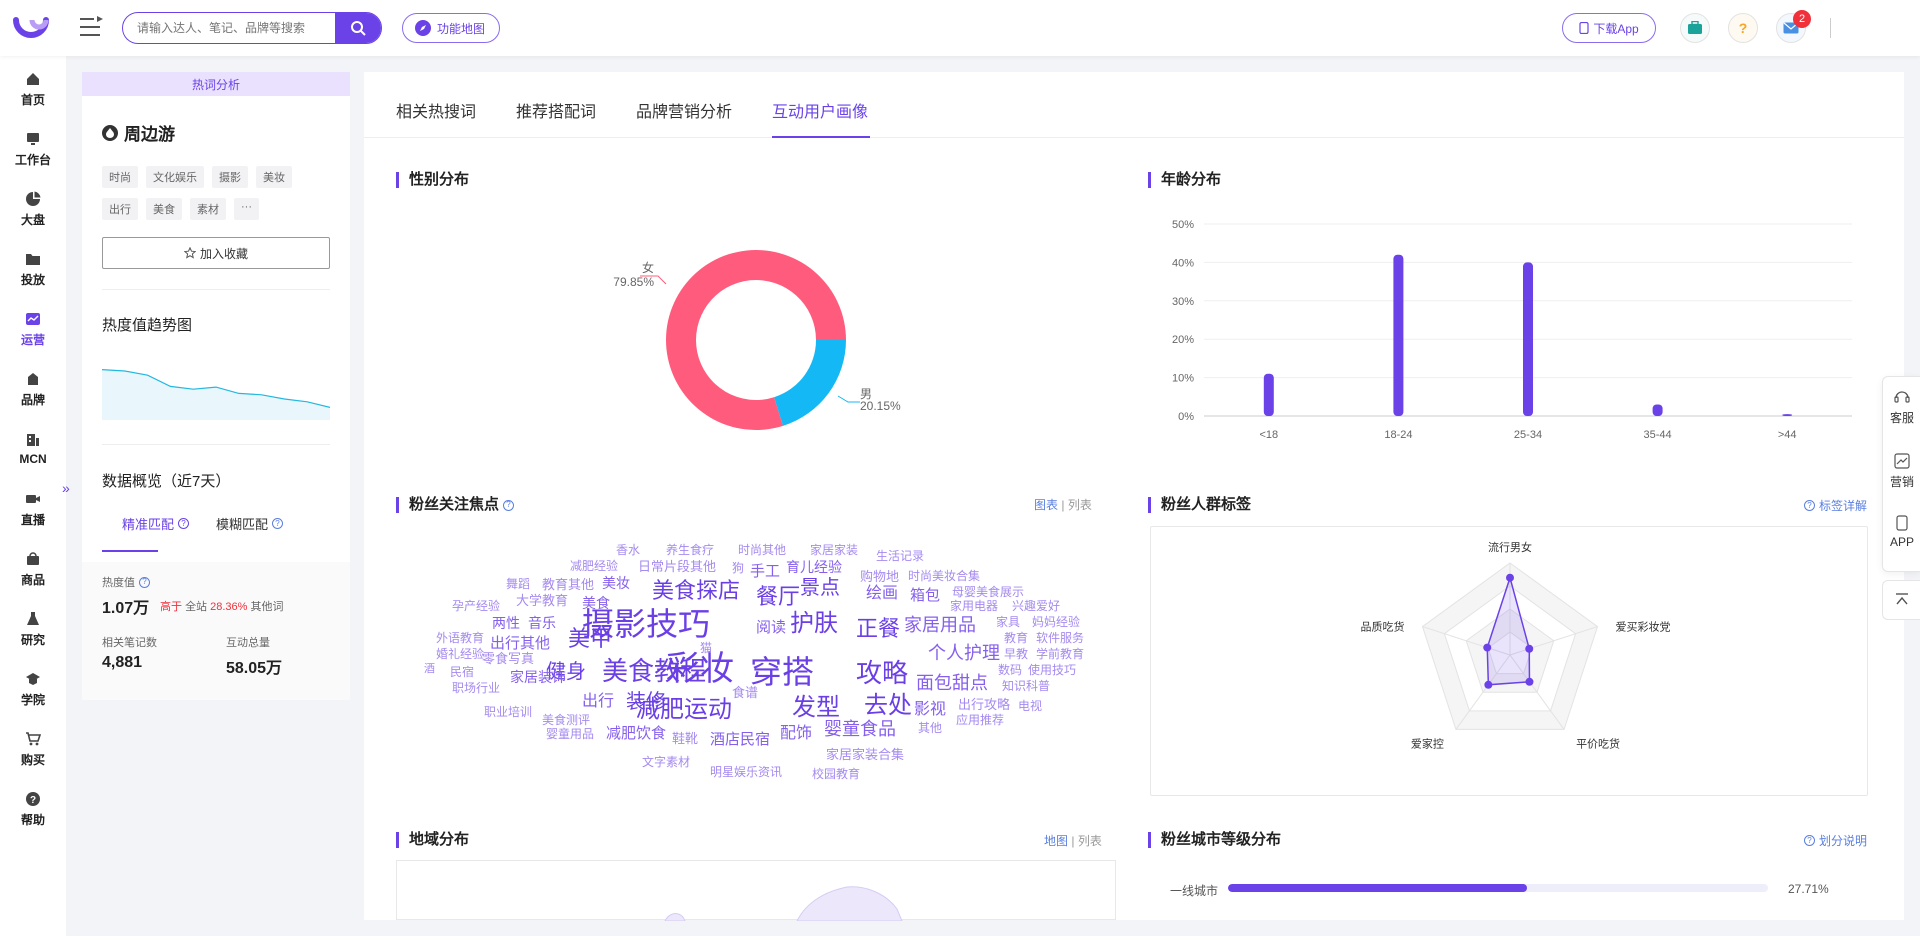 The height and width of the screenshot is (936, 1920). Describe the element at coordinates (229, 28) in the screenshot. I see `search-input` at that location.